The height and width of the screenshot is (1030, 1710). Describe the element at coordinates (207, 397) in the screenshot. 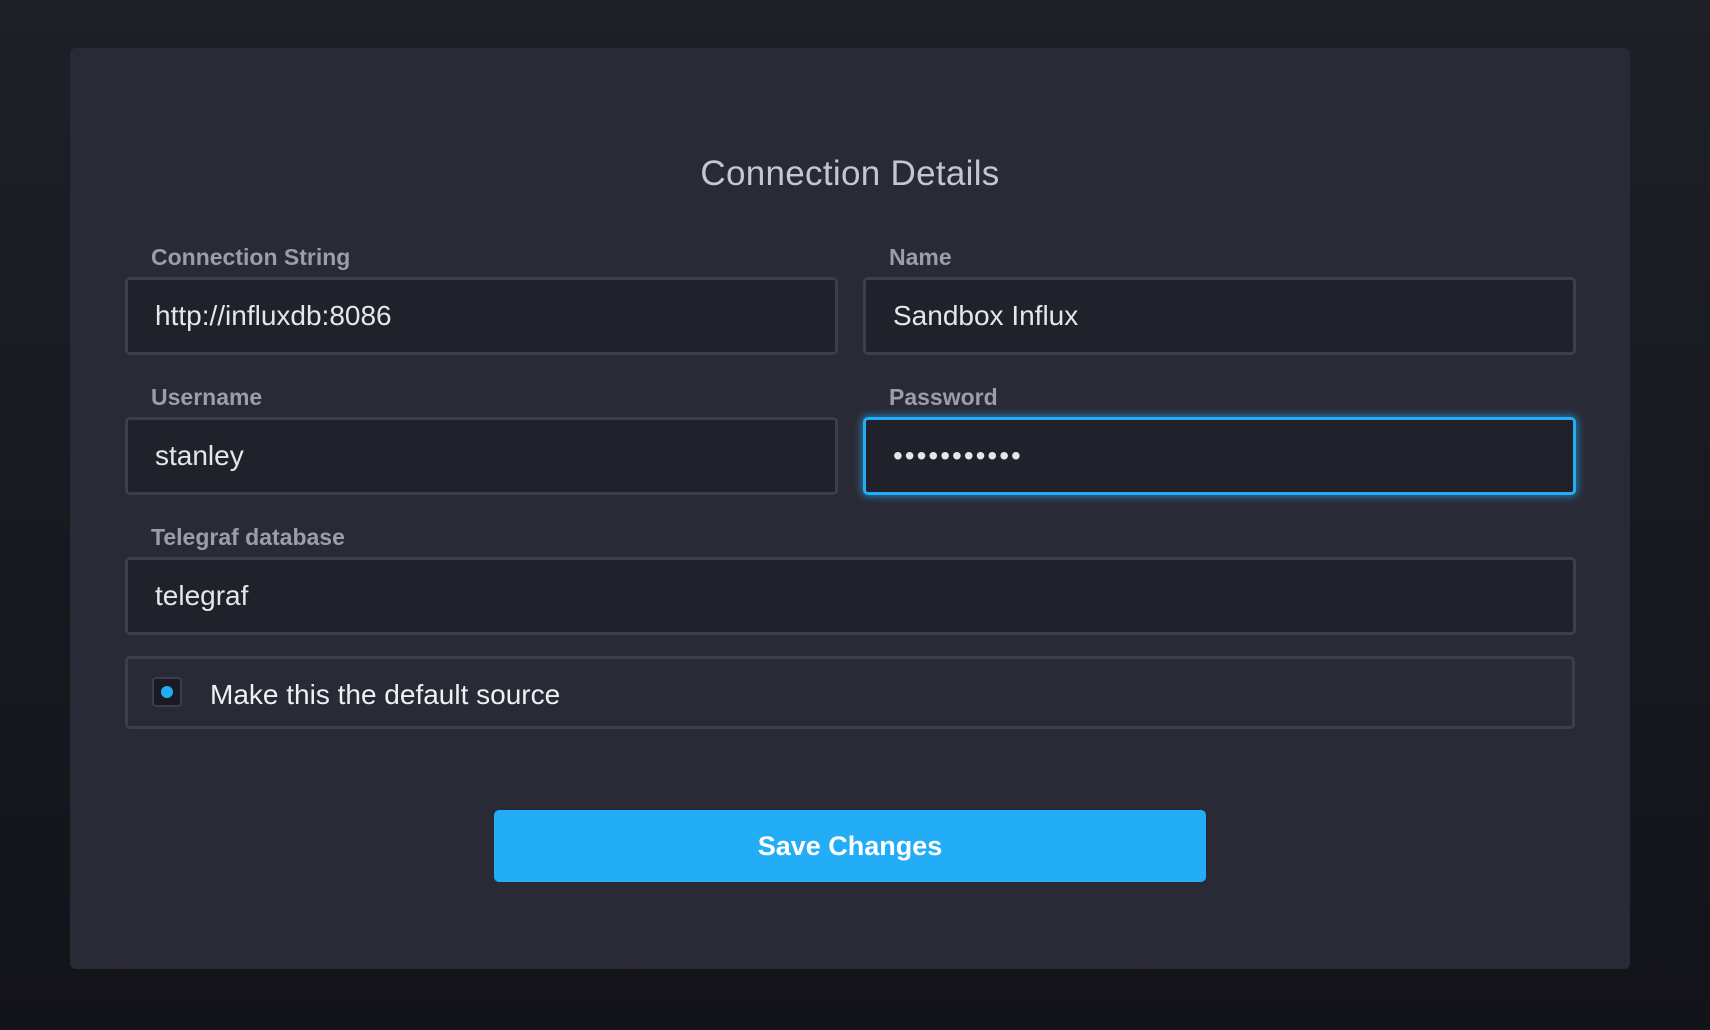

I see `username-label: Username` at that location.